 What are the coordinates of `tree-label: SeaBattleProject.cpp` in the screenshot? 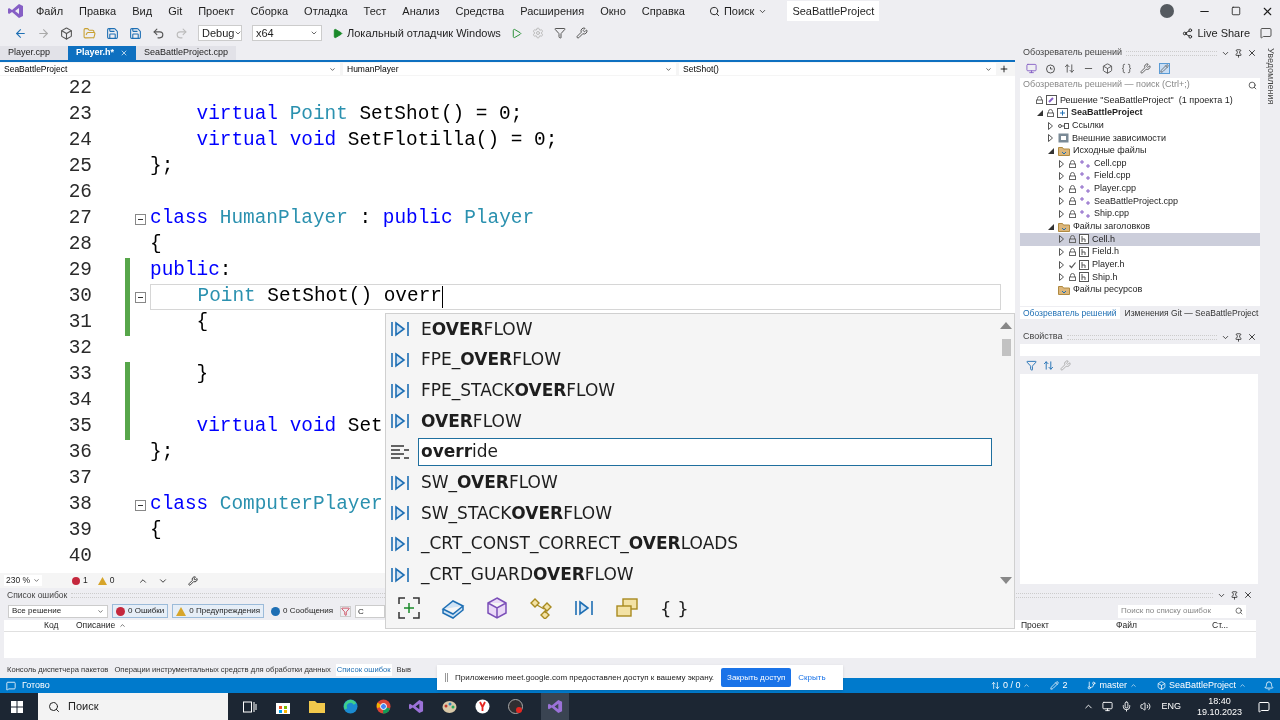 It's located at (1136, 201).